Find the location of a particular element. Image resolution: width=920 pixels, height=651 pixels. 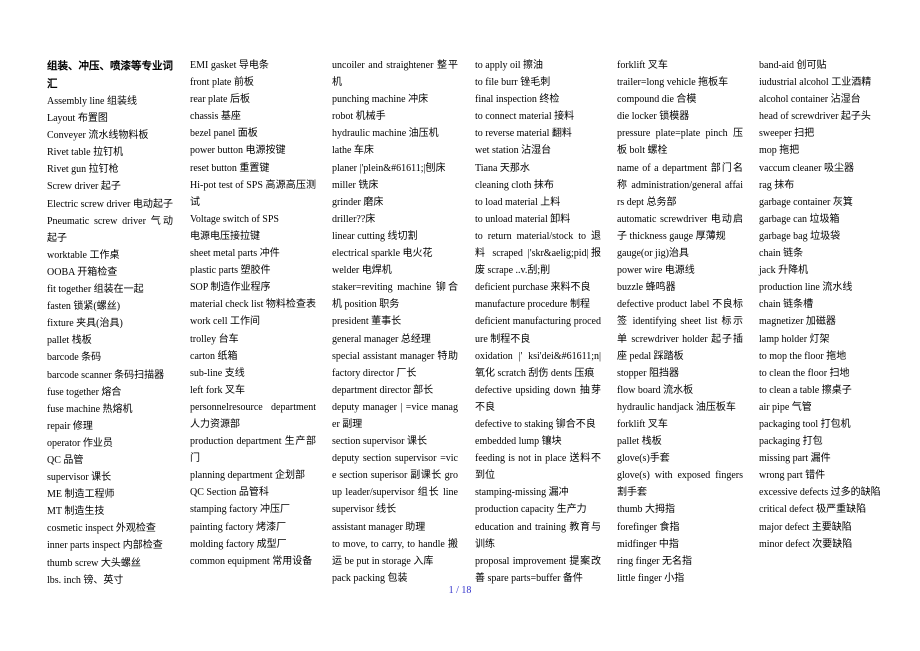

glossary-entry: fixture 夹具(治具) is located at coordinates (85, 324).